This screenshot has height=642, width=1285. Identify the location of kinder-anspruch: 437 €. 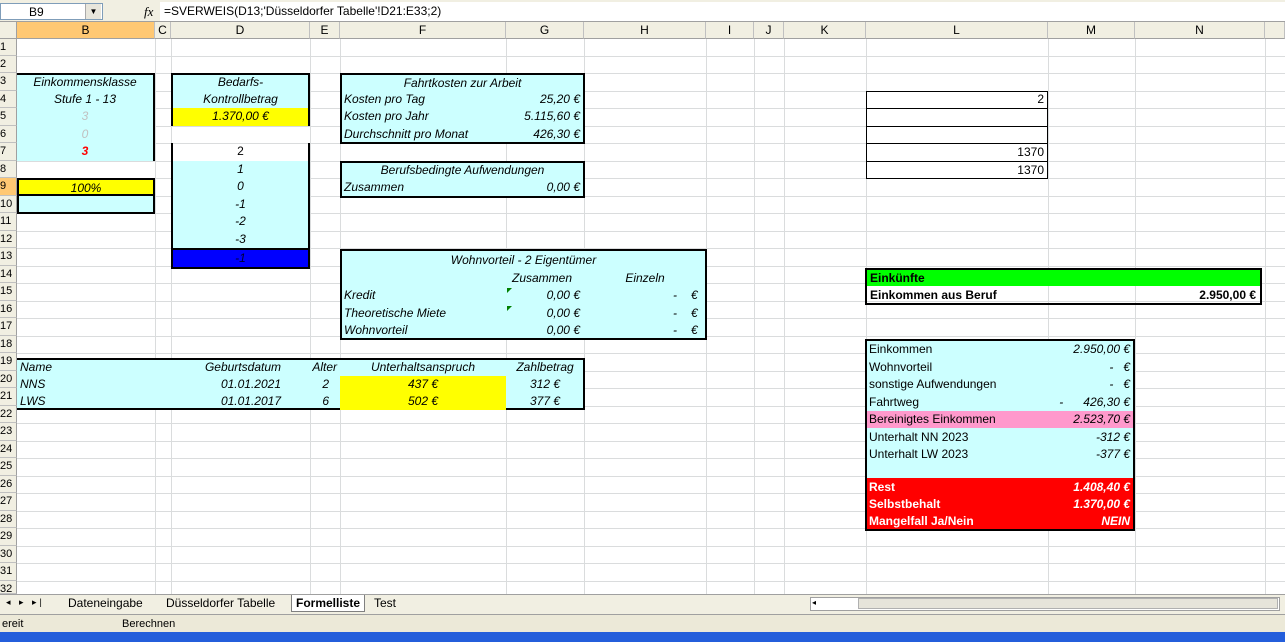
(423, 384).